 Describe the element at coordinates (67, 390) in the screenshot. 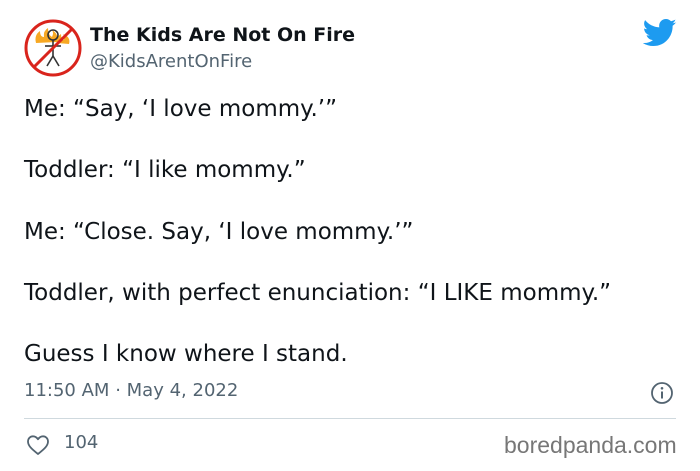

I see `tweet-time: 11:50 AM` at that location.